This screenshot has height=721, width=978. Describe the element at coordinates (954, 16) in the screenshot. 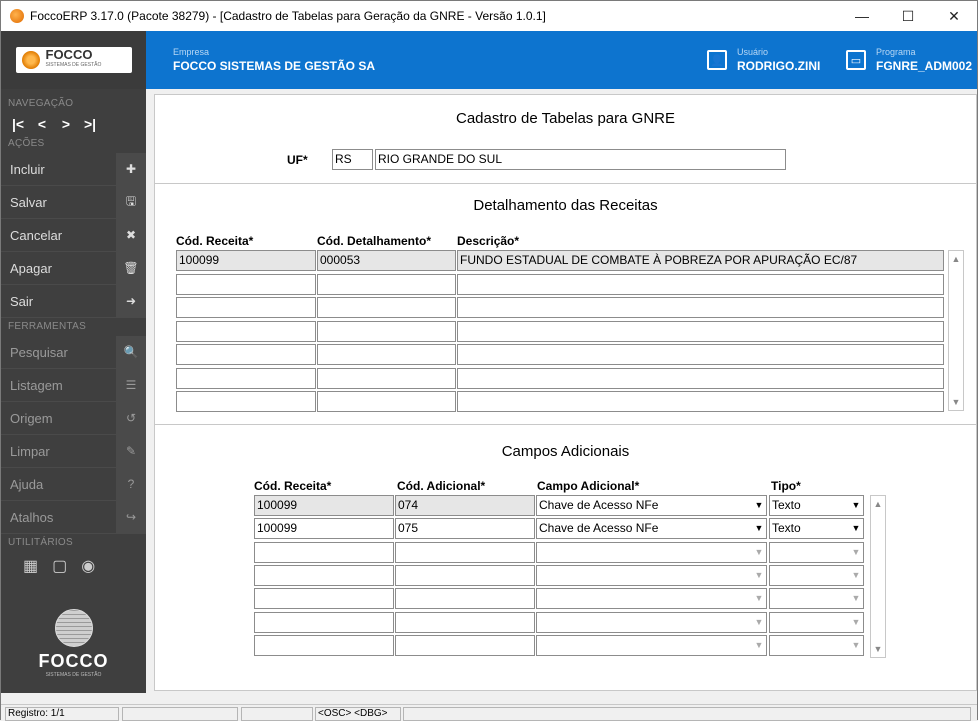

I see `close-button: ✕` at that location.